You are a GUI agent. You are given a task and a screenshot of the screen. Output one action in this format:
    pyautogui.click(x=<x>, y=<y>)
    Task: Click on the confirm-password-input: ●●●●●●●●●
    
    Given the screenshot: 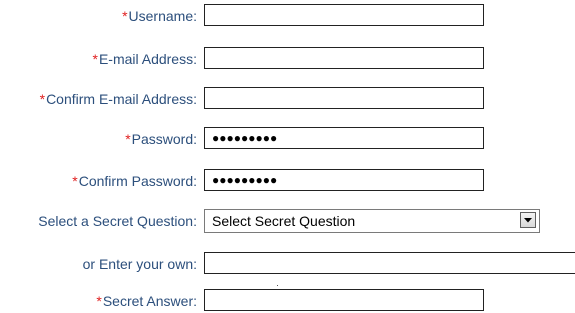 What is the action you would take?
    pyautogui.click(x=344, y=180)
    